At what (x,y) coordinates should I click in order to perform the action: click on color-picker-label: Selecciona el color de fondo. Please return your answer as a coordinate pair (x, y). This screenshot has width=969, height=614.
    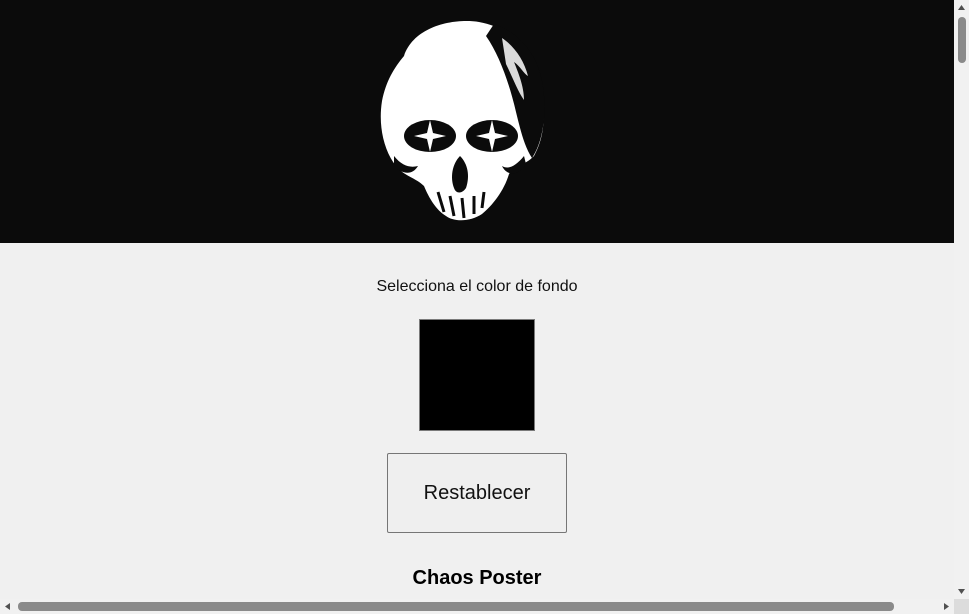
    Looking at the image, I should click on (477, 286).